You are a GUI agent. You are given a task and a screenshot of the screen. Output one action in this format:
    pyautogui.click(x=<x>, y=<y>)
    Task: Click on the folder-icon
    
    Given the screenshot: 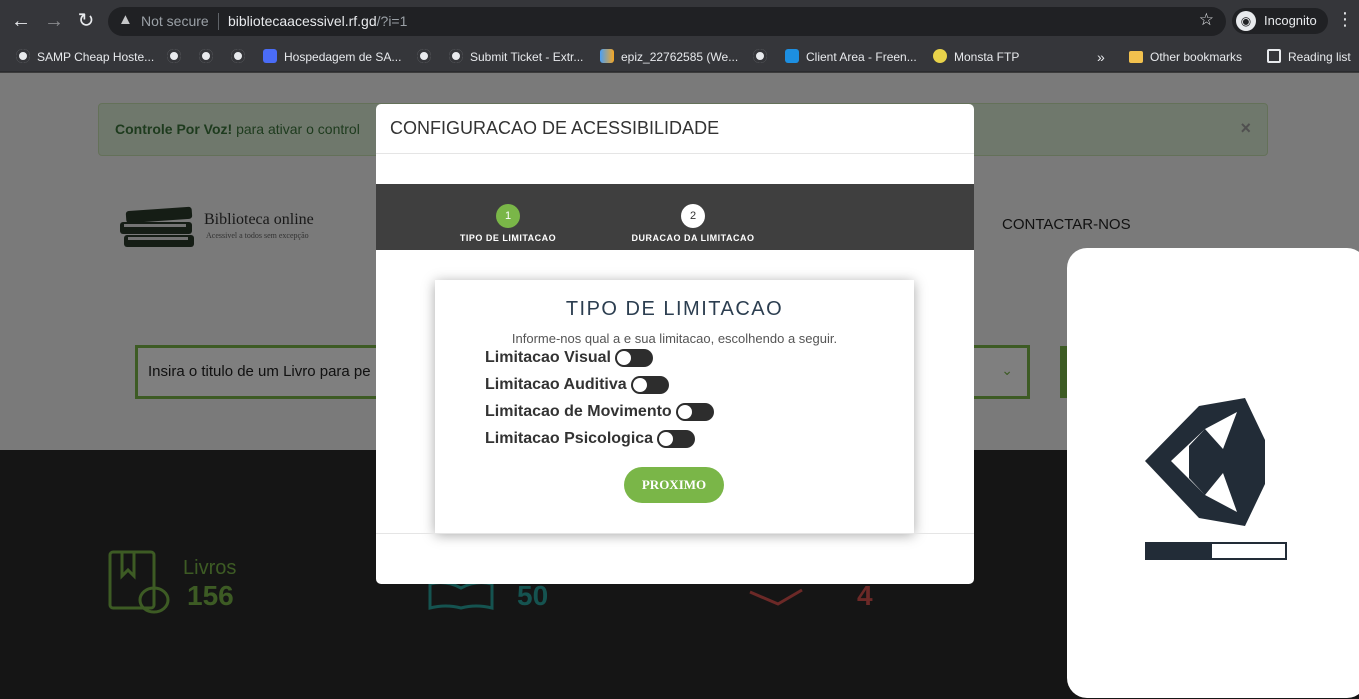 What is the action you would take?
    pyautogui.click(x=1136, y=57)
    